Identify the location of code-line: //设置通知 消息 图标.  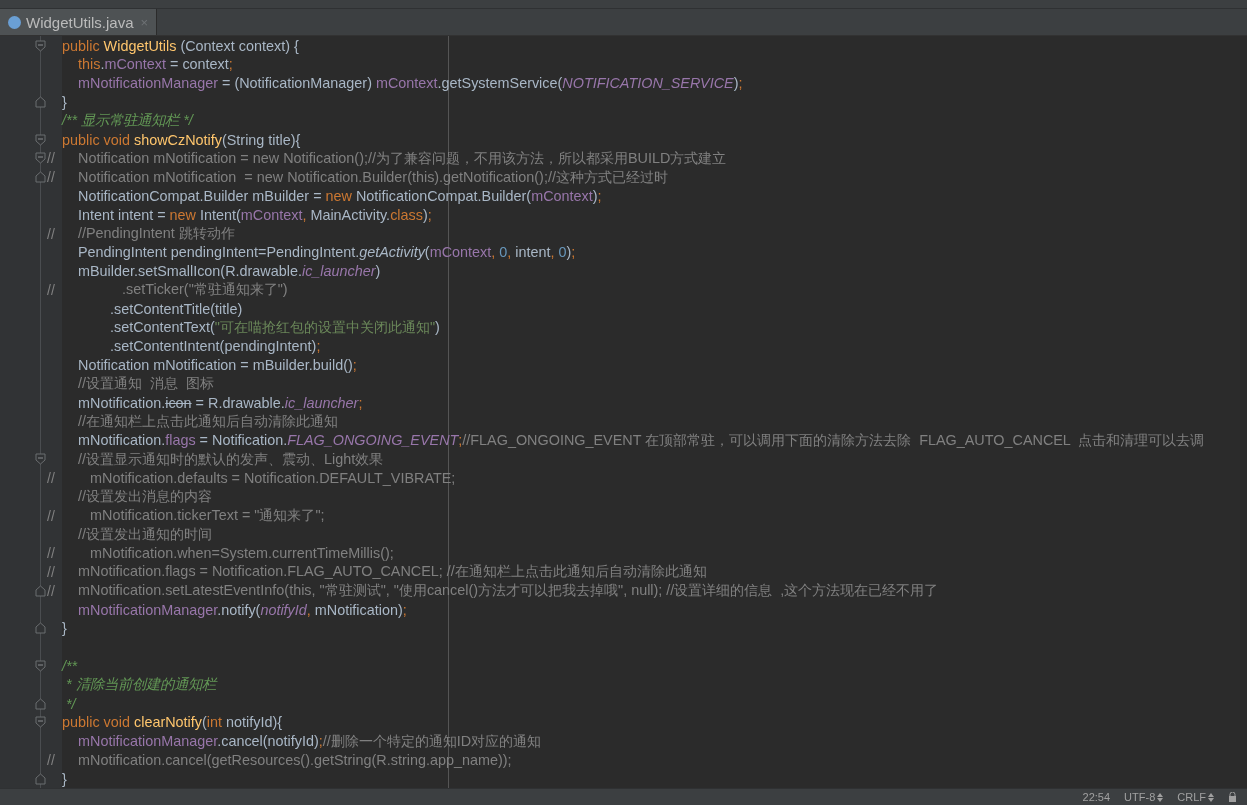
(146, 384).